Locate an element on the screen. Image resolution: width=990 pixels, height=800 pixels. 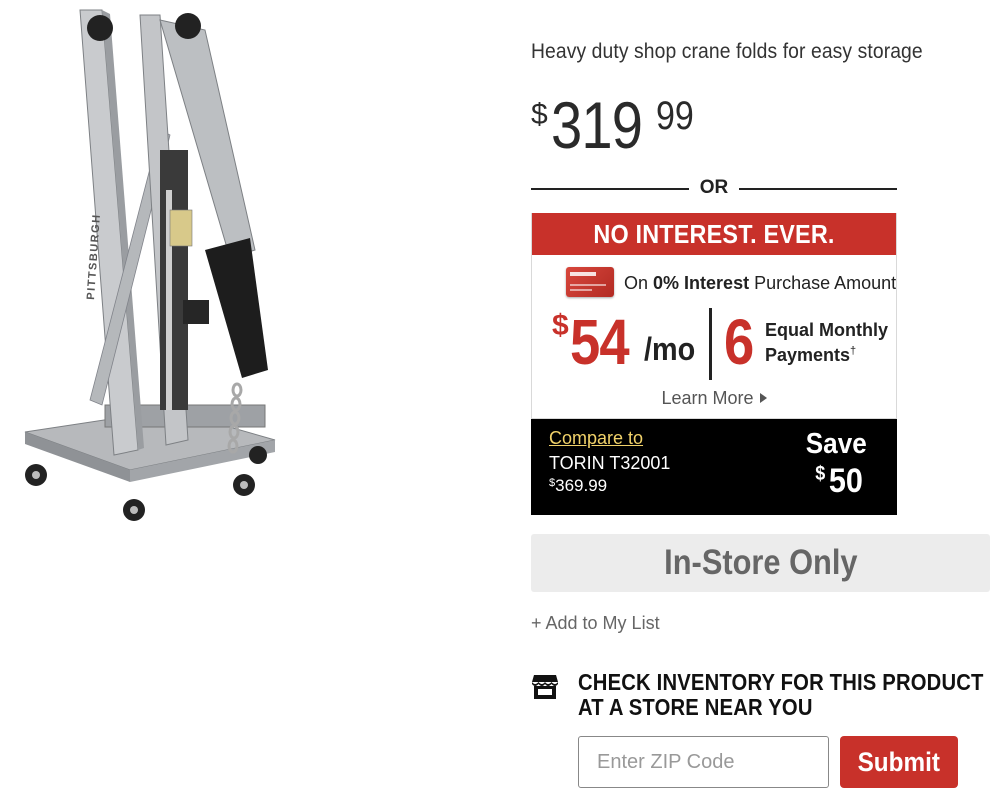
compare-to-link: Compare to is located at coordinates (596, 438).